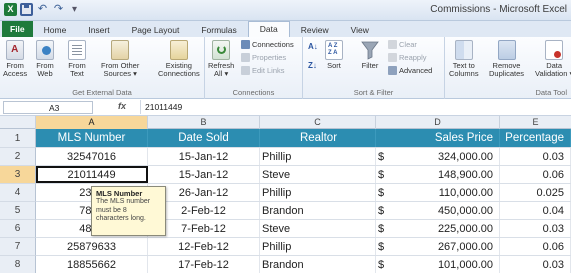 The width and height of the screenshot is (571, 273). I want to click on row-header: 4, so click(18, 193).